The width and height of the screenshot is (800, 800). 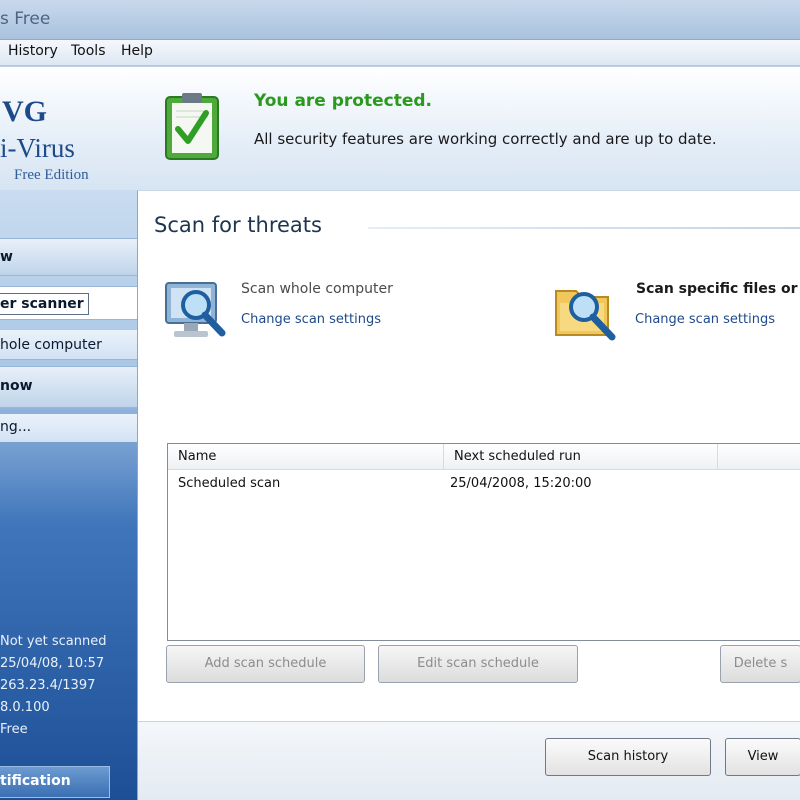 What do you see at coordinates (587, 312) in the screenshot?
I see `folder-magnifier-icon` at bounding box center [587, 312].